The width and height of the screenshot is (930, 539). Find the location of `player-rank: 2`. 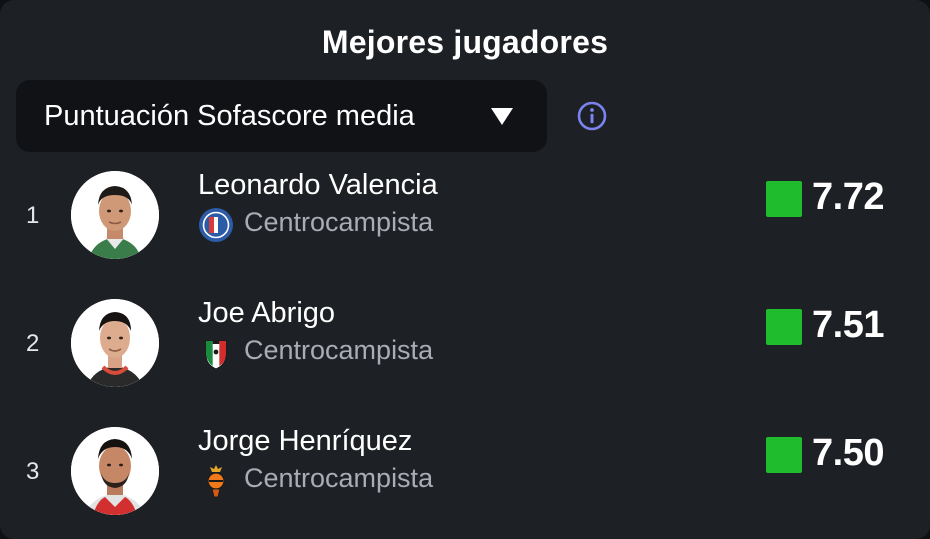

player-rank: 2 is located at coordinates (33, 343).